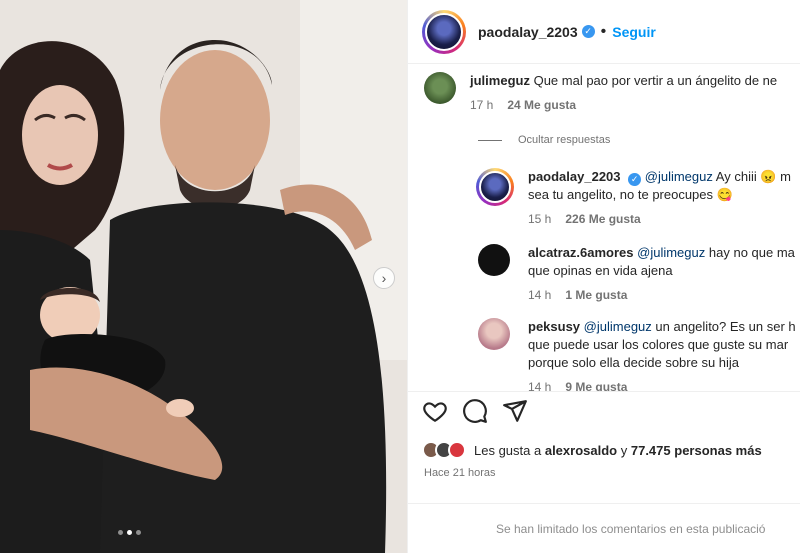 Image resolution: width=800 pixels, height=553 pixels. What do you see at coordinates (596, 385) in the screenshot?
I see `comment-likes: 9 Me gusta` at bounding box center [596, 385].